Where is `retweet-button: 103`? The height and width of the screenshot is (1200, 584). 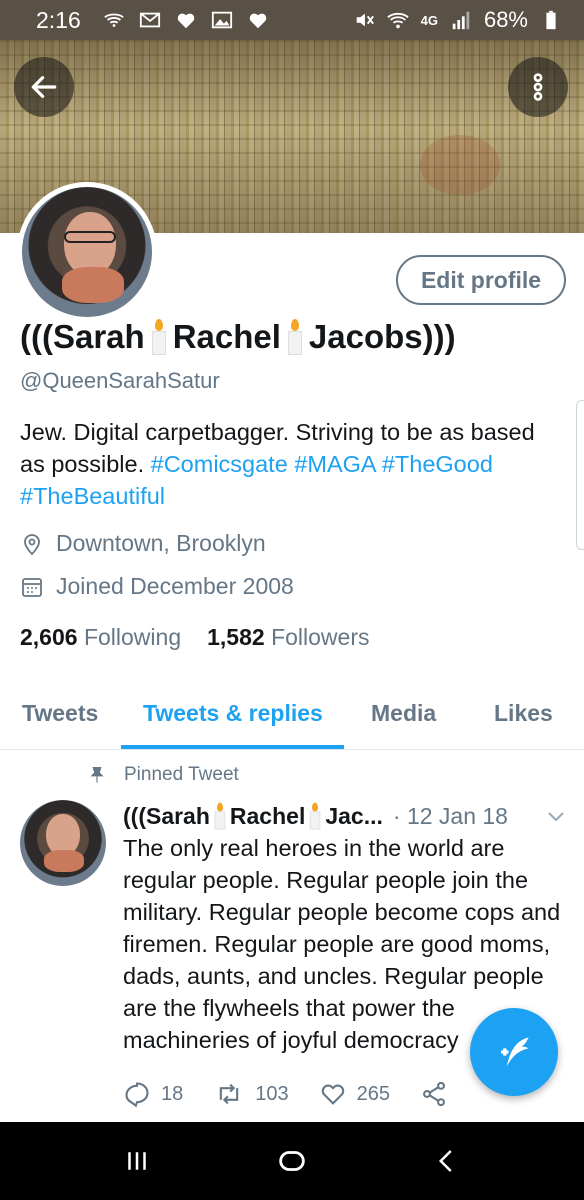
retweet-button: 103 is located at coordinates (251, 1094).